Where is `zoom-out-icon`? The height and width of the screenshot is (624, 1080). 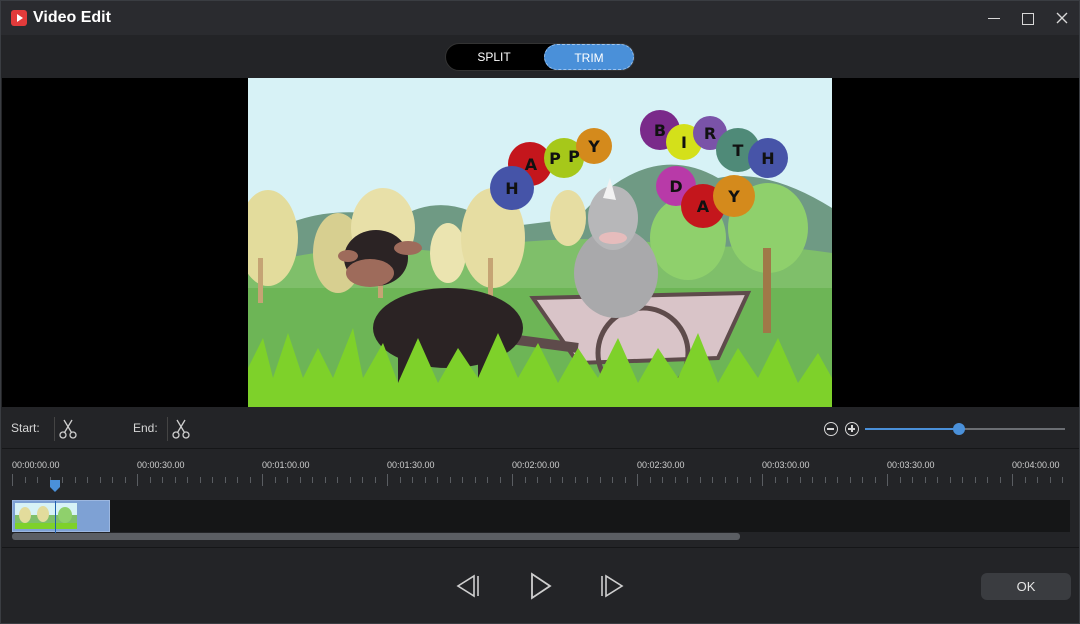
zoom-out-icon is located at coordinates (831, 429).